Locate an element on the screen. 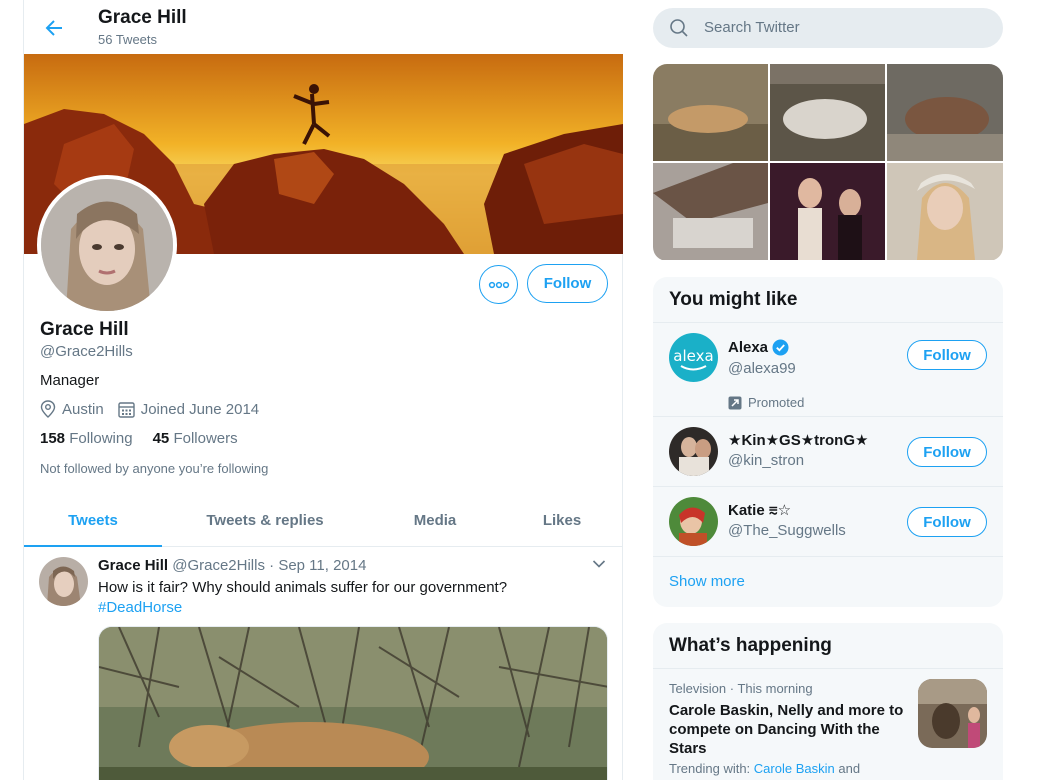  more-options-button is located at coordinates (498, 284).